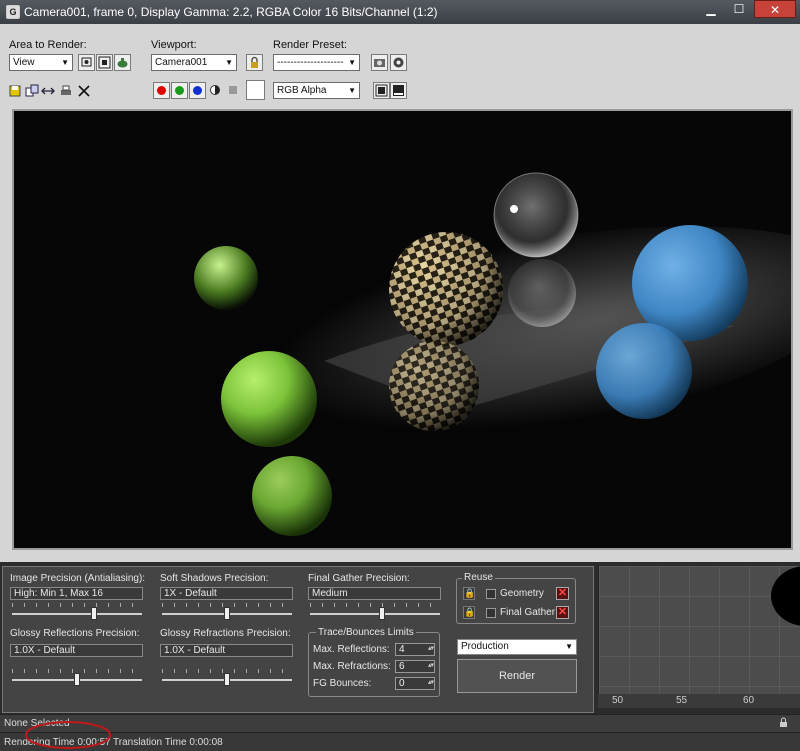  I want to click on final-gather-reuse-checkbox, so click(491, 613).